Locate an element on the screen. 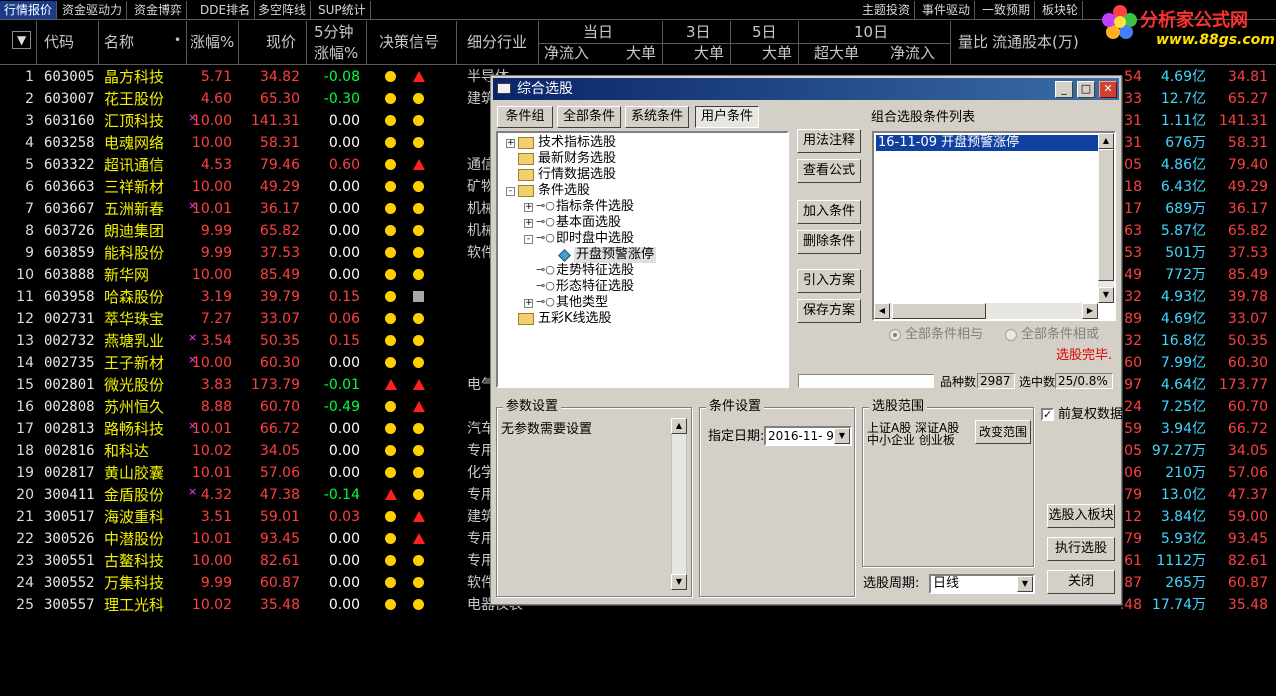  tree-node: 开盘预警涨停 is located at coordinates (615, 255).